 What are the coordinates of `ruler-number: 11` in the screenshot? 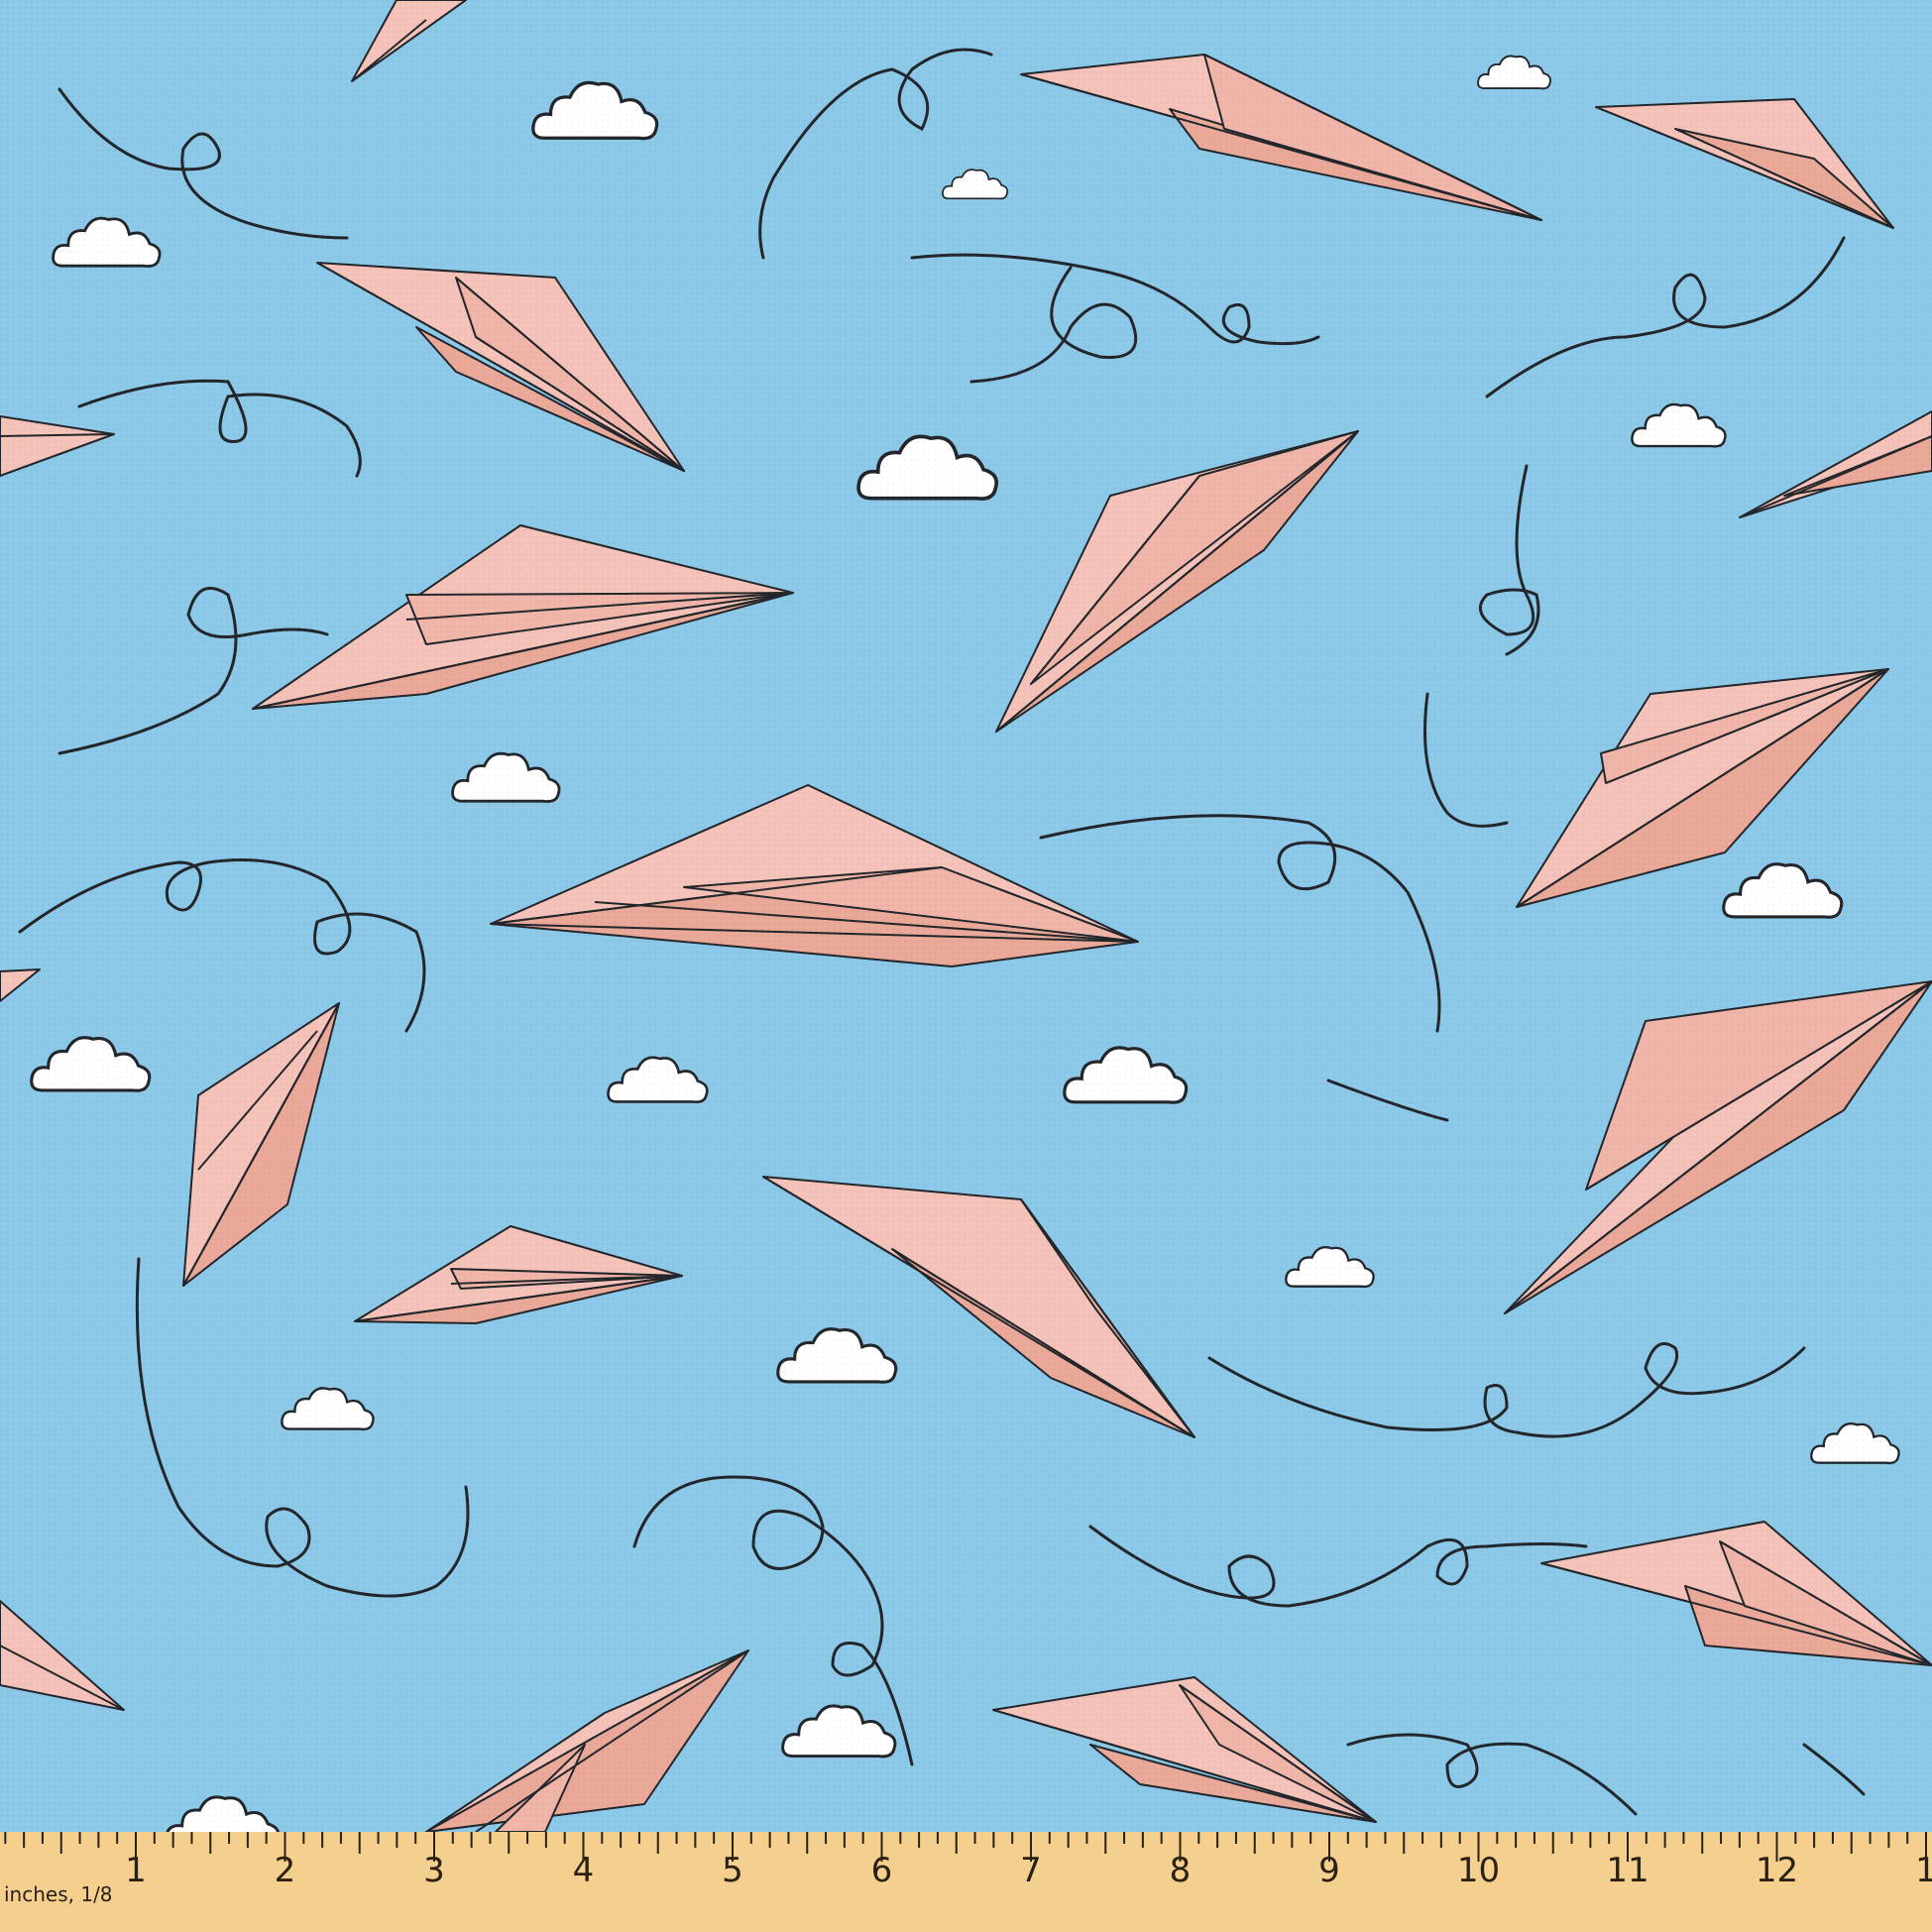 It's located at (1627, 1870).